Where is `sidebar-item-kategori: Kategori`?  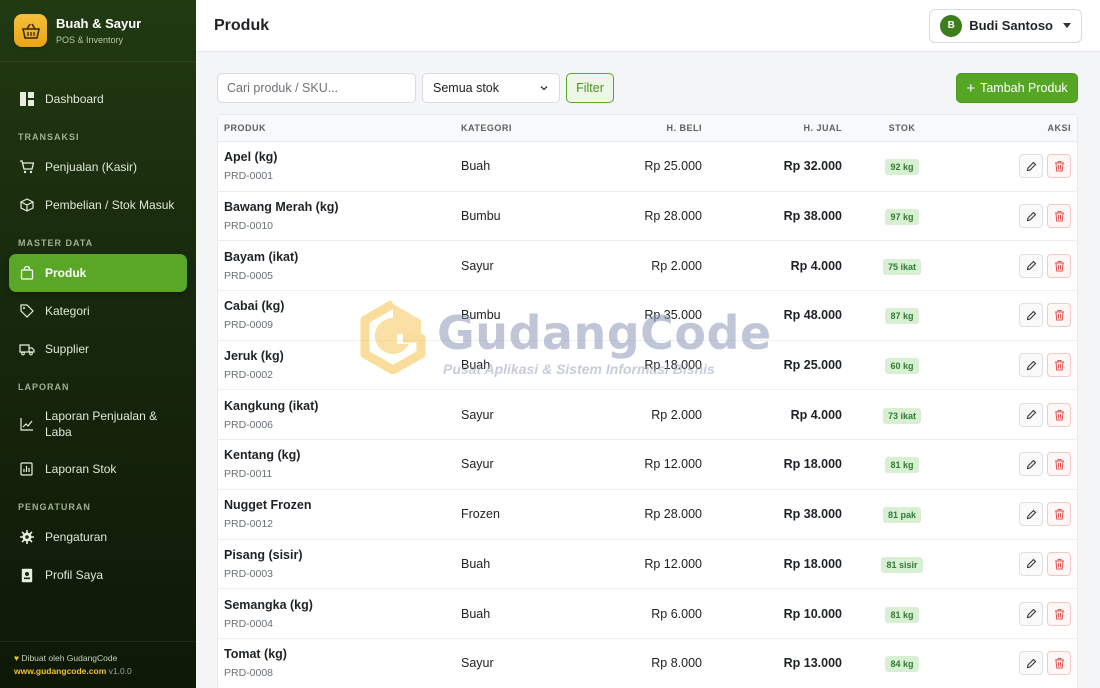
sidebar-item-kategori: Kategori is located at coordinates (98, 311).